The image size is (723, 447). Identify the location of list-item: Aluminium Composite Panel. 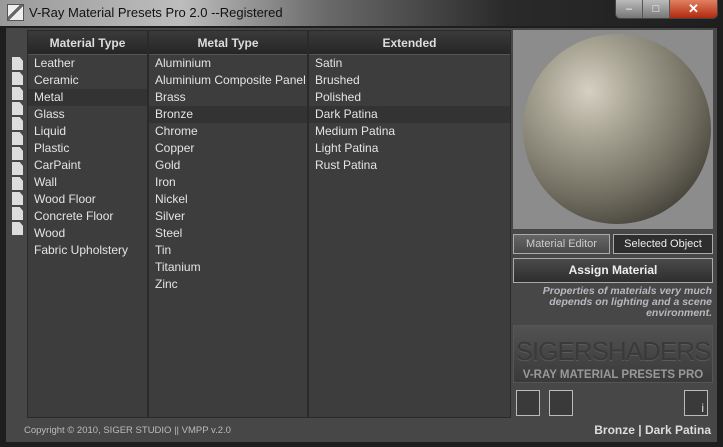
(228, 80).